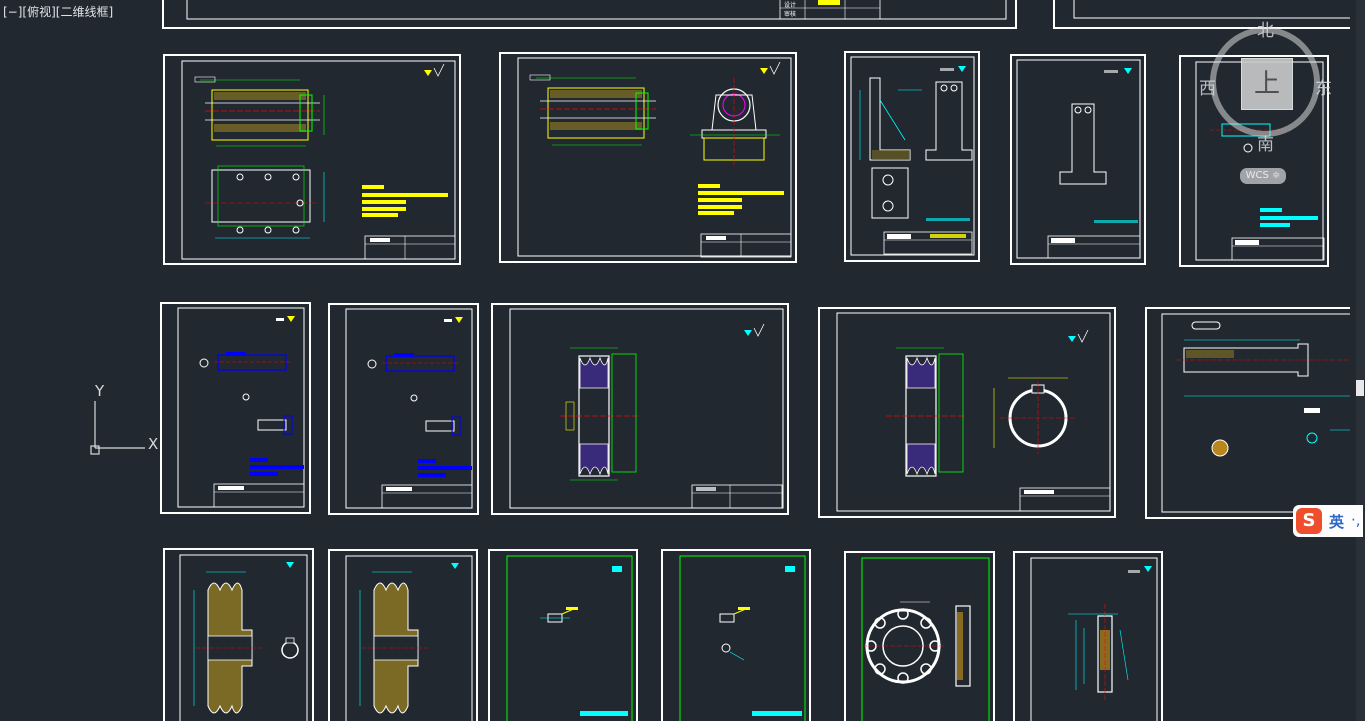 This screenshot has width=1365, height=721. I want to click on ucs-x-label: X, so click(153, 444).